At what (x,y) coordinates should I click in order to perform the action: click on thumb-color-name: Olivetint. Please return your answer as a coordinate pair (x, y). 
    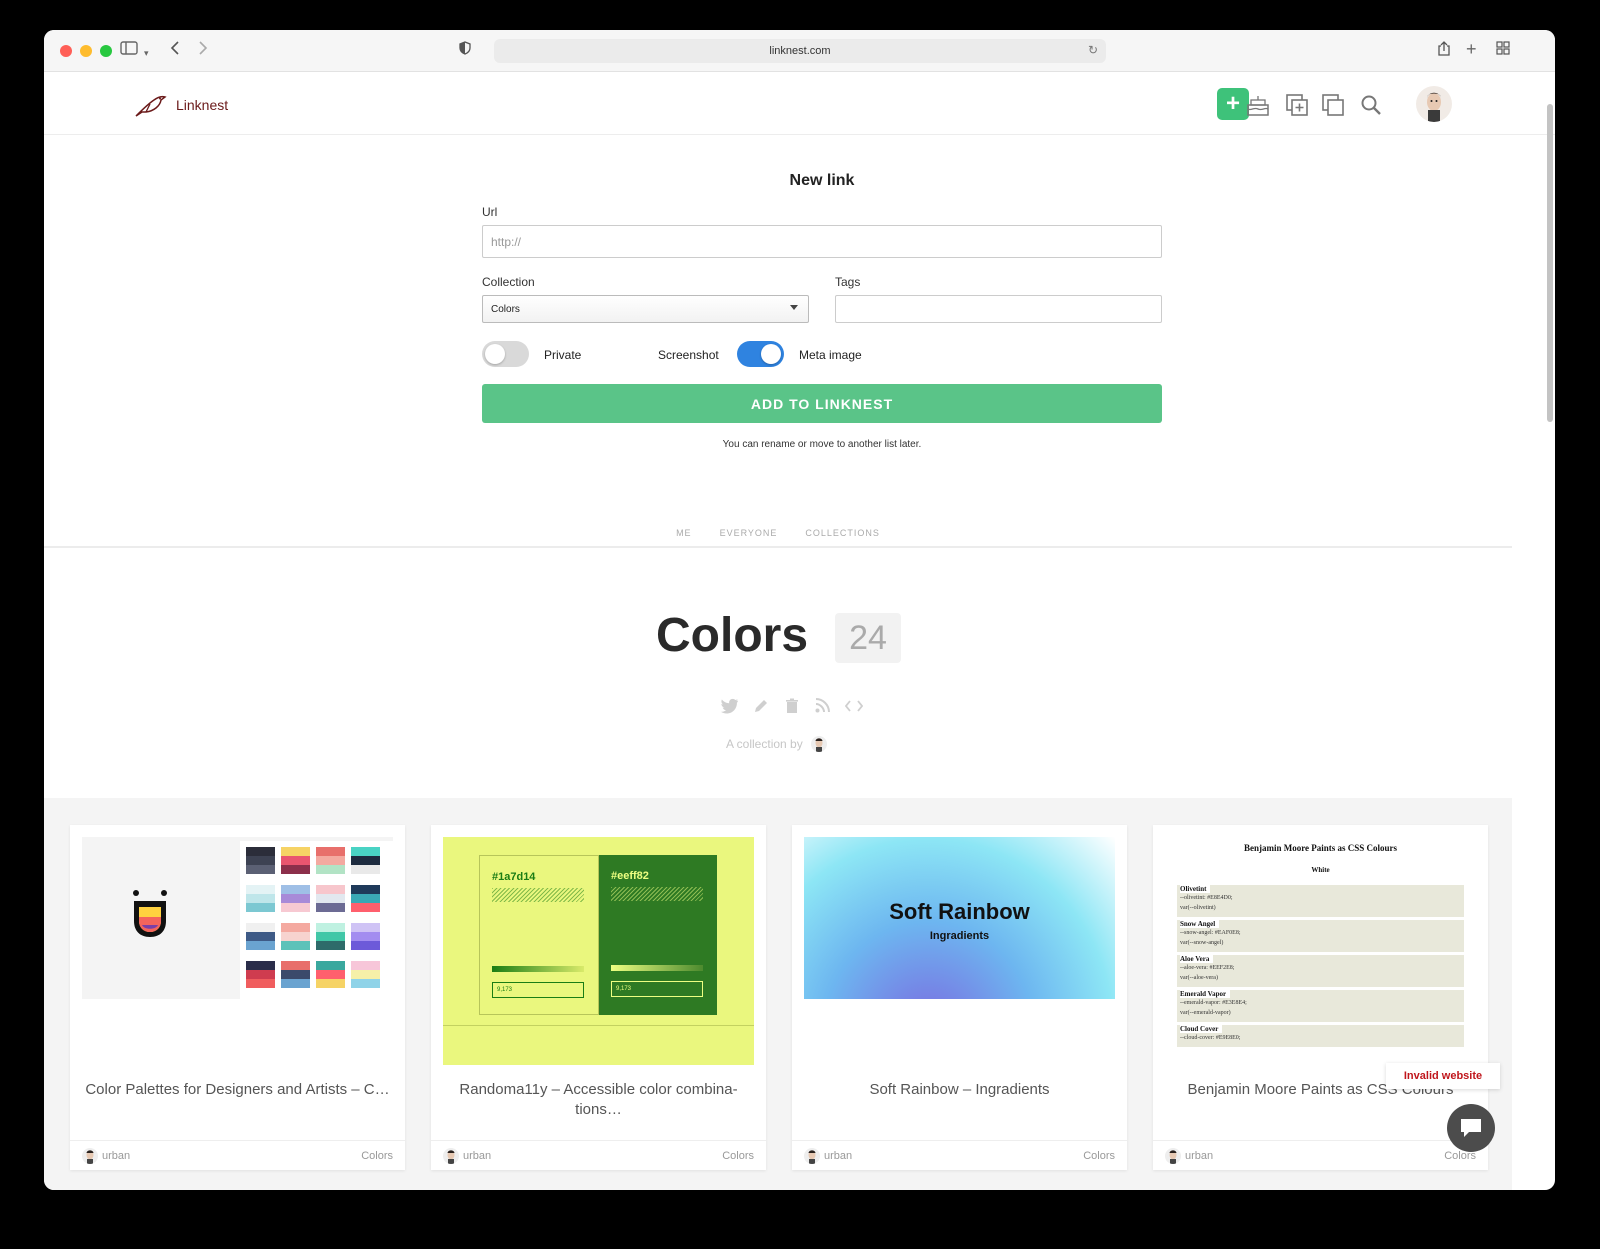
    Looking at the image, I should click on (1195, 889).